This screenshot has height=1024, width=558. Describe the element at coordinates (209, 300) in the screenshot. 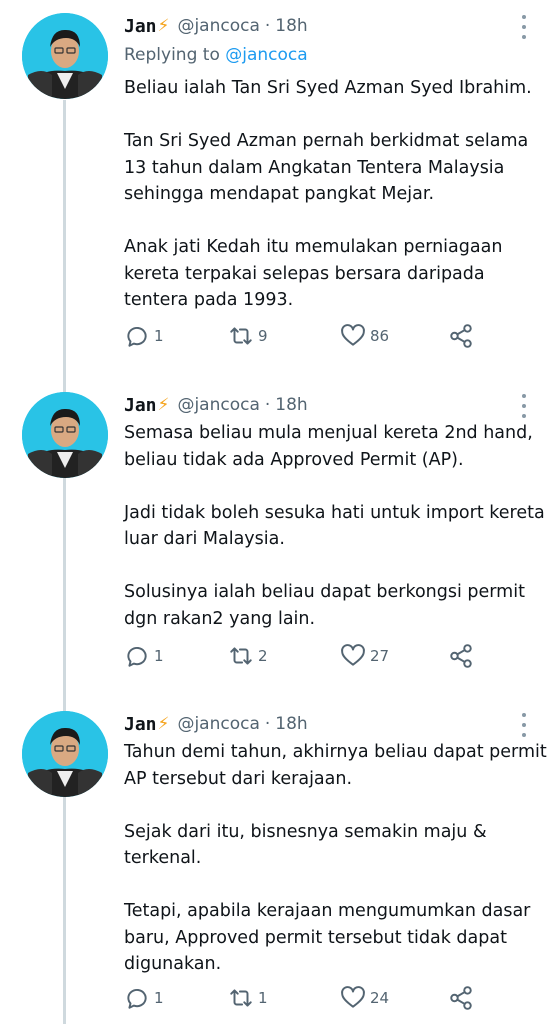

I see `tweet-line: tentera pada 1993.` at that location.